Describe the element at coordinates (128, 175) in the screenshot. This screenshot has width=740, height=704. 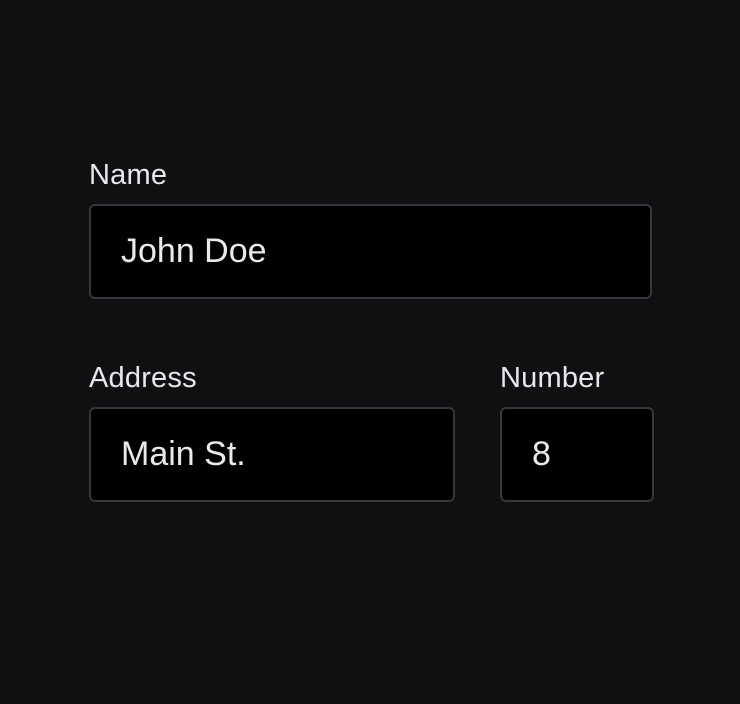
I see `name-label: Name` at that location.